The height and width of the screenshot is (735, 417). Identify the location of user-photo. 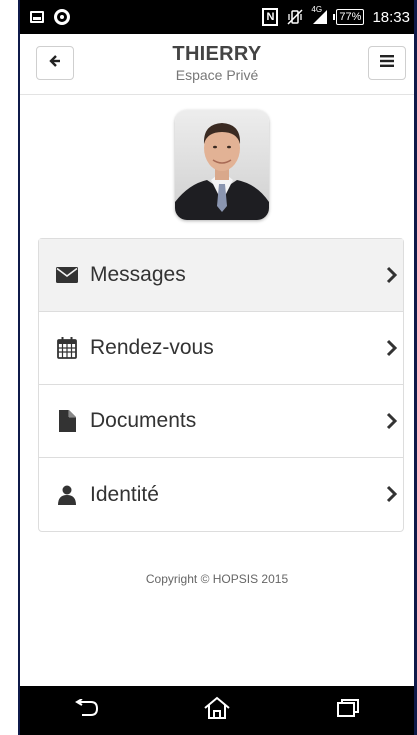
(222, 165).